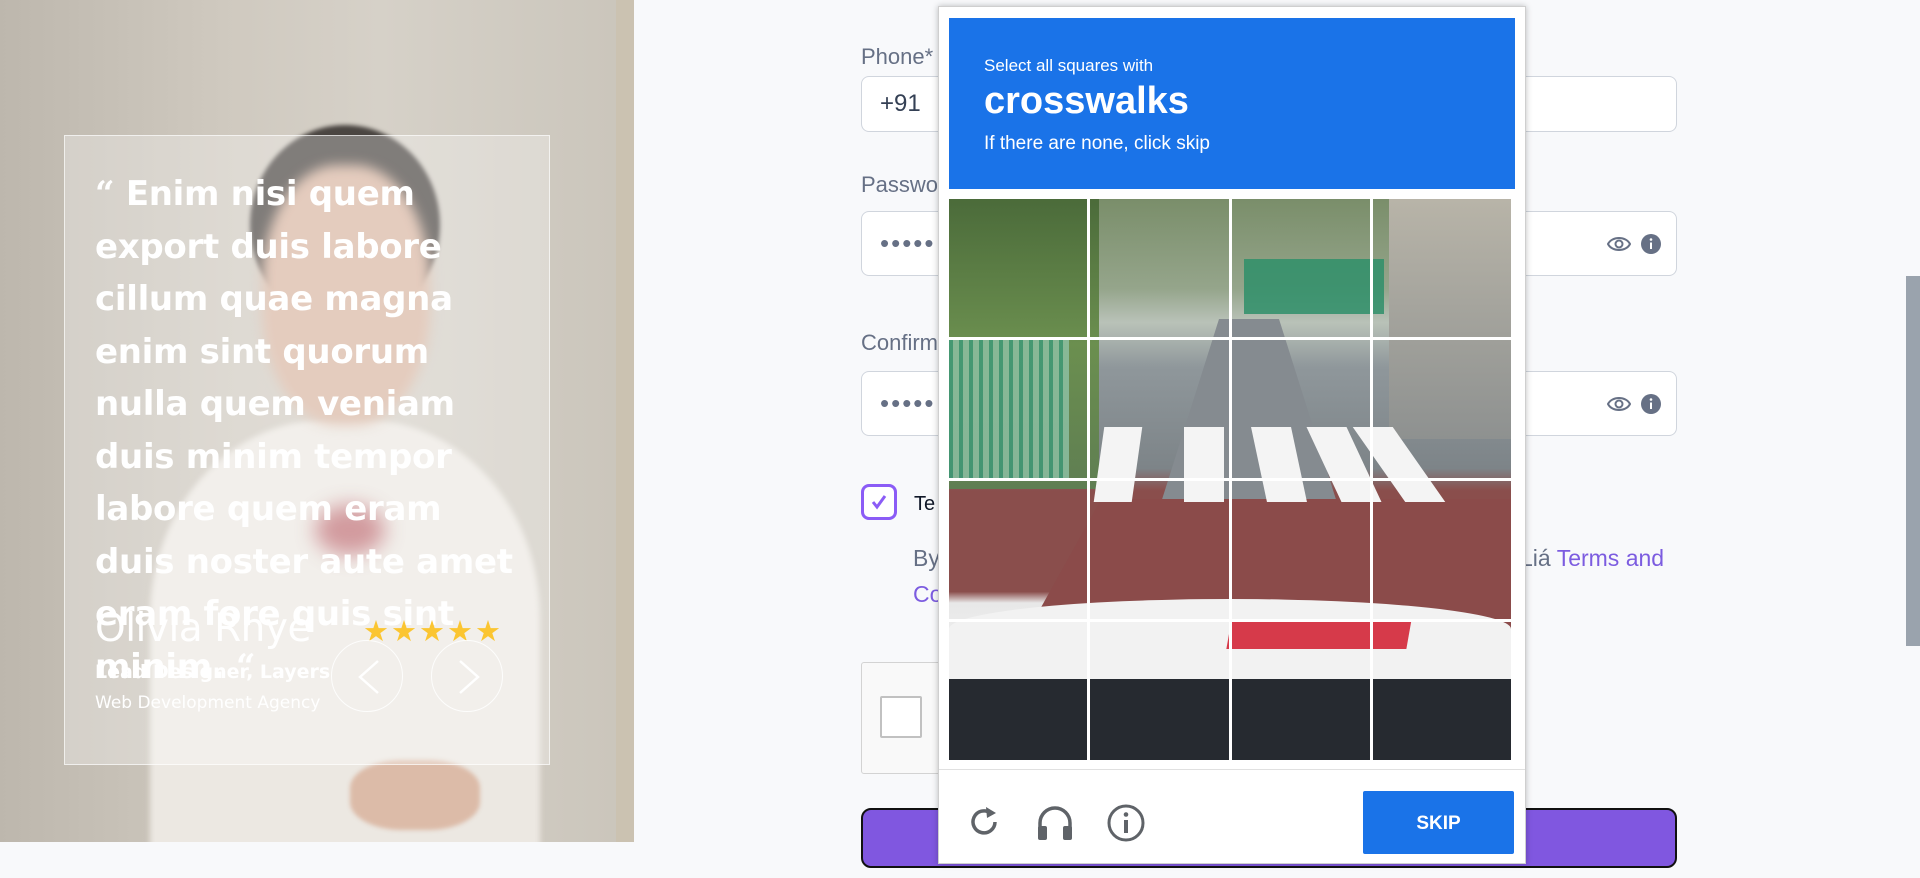  I want to click on confirm-password-value: •••••, so click(908, 403).